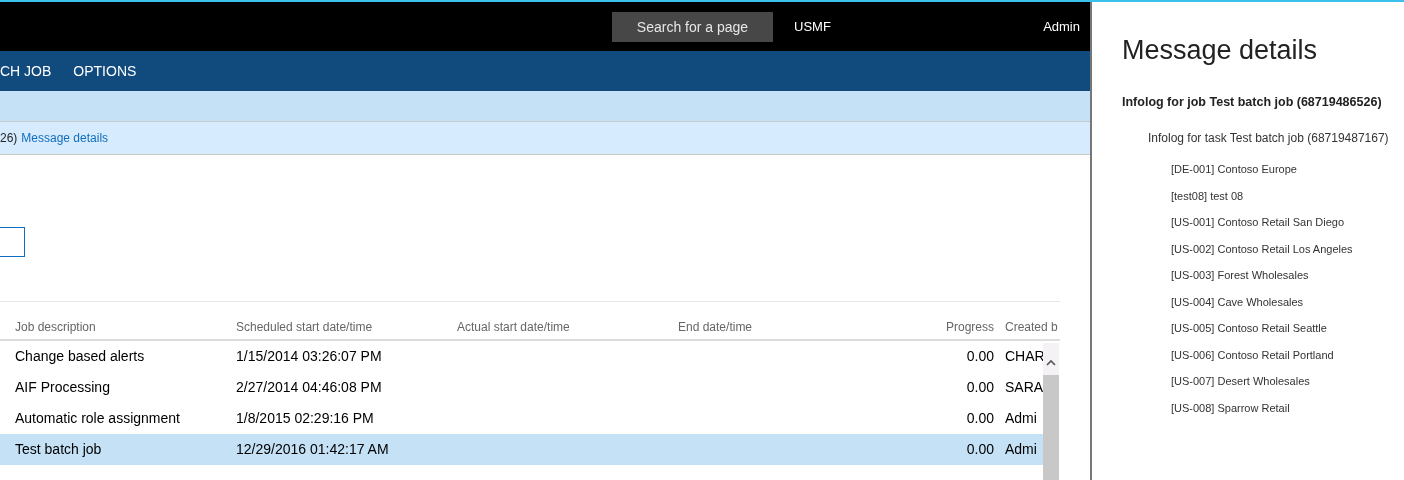 The width and height of the screenshot is (1404, 480). I want to click on message-line: [US-005] Contoso Retail Seattle, so click(1249, 329).